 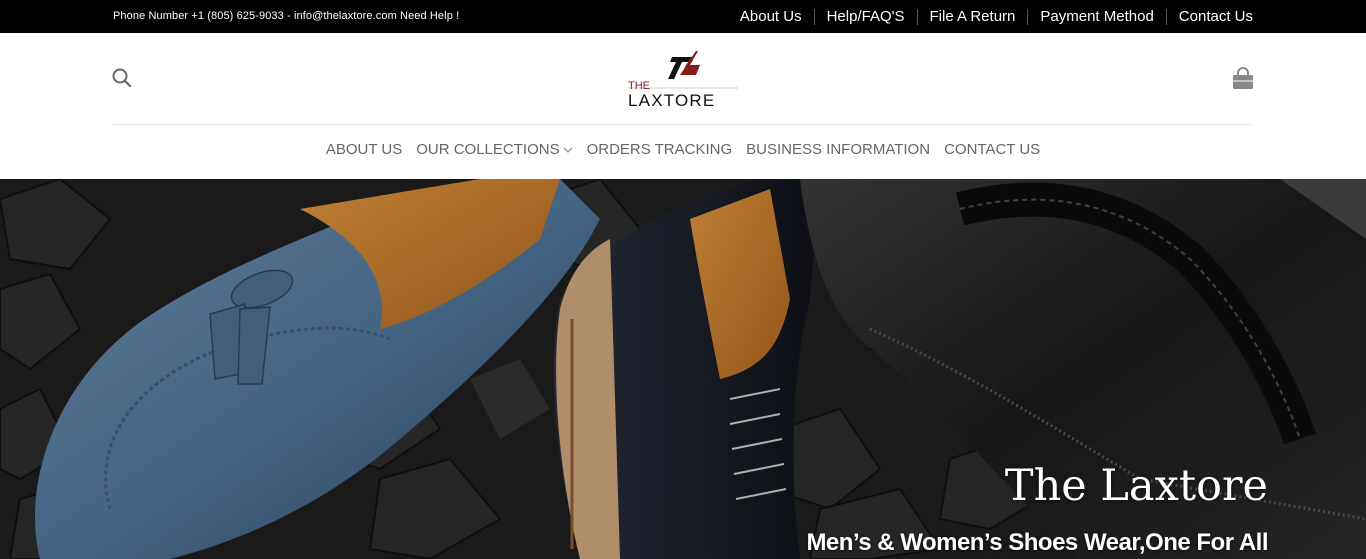 I want to click on nav-orders-tracking: ORDERS TRACKING, so click(x=660, y=149).